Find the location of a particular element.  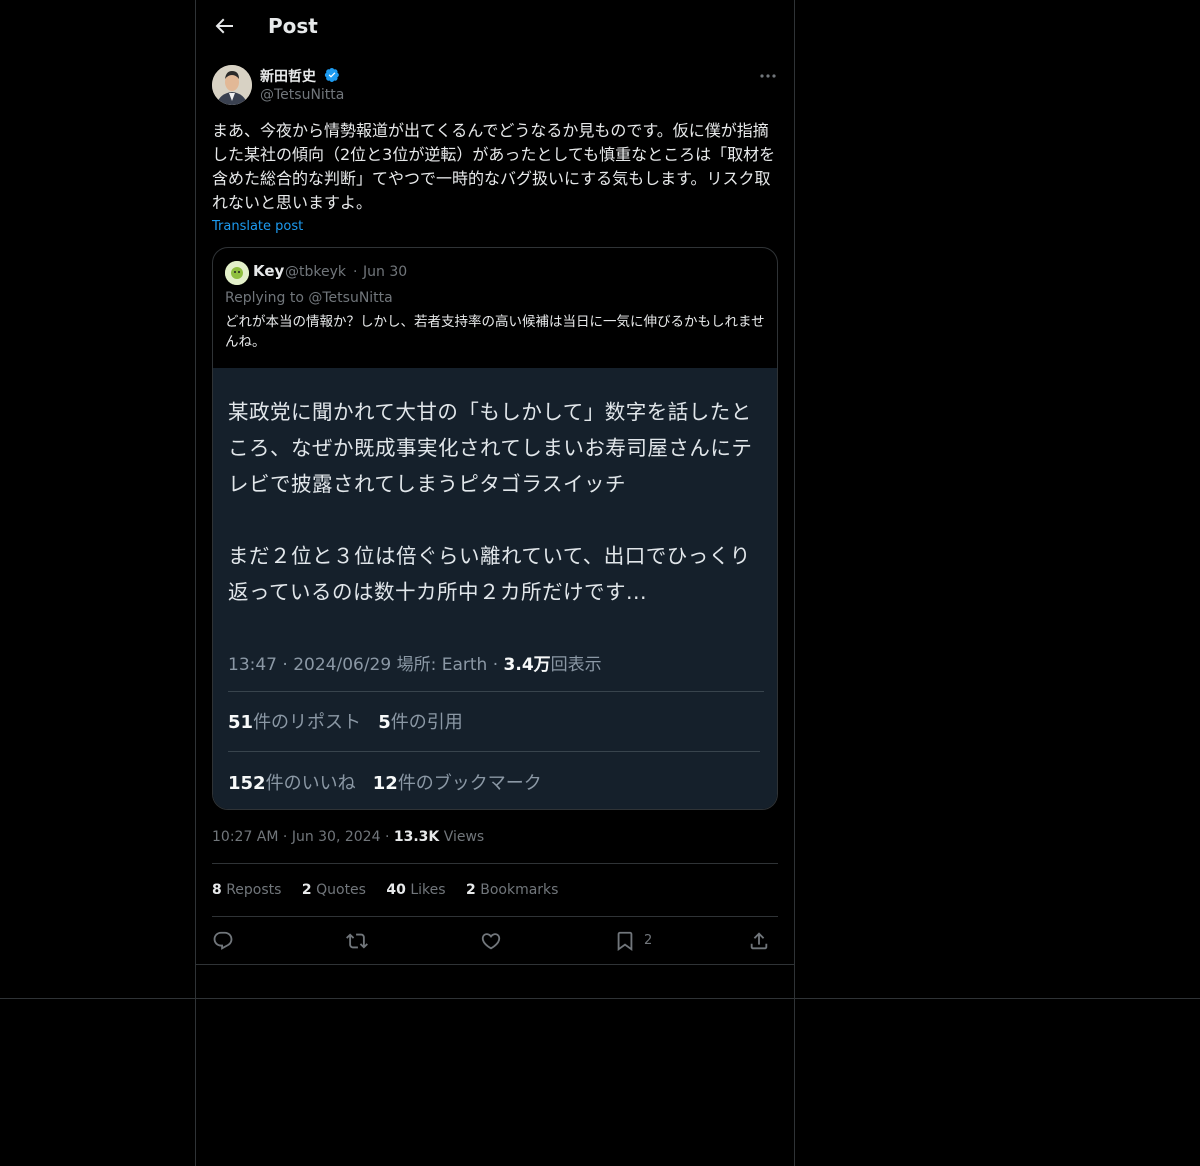

reply-icon is located at coordinates (223, 941).